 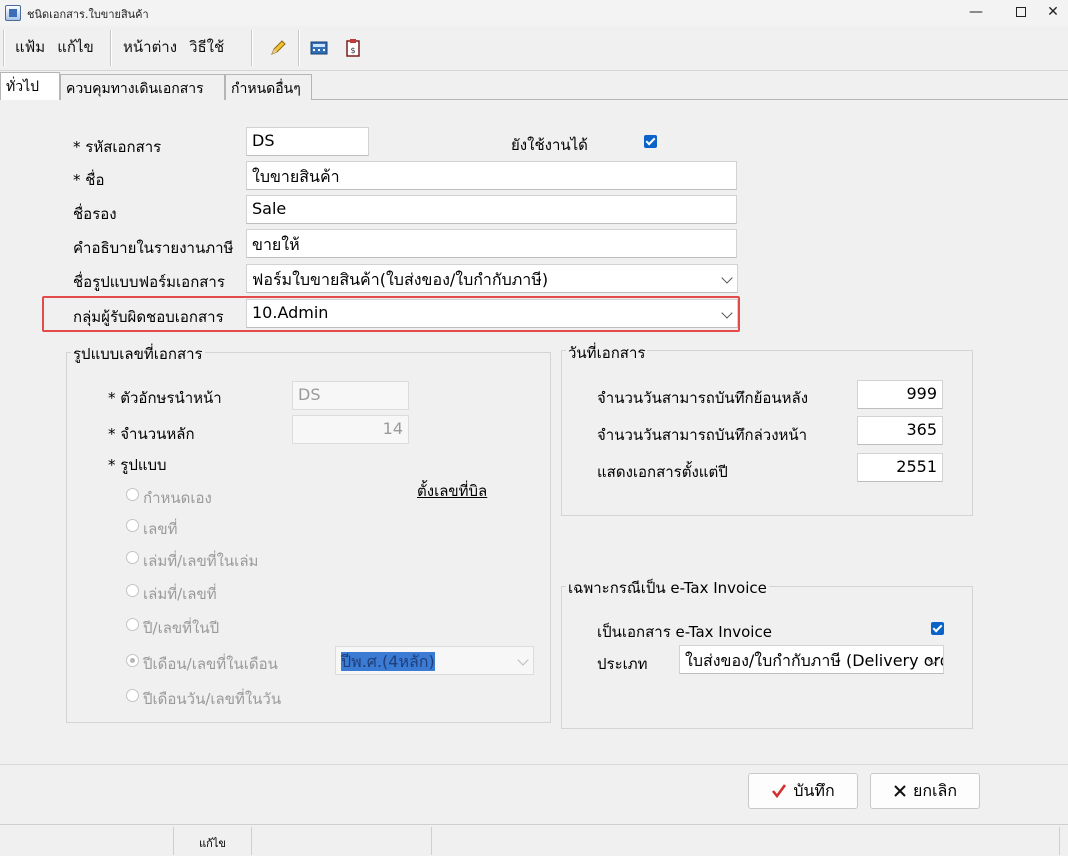 What do you see at coordinates (181, 628) in the screenshot?
I see `radio-year-number-label: ปี/เลขที่ในปี` at bounding box center [181, 628].